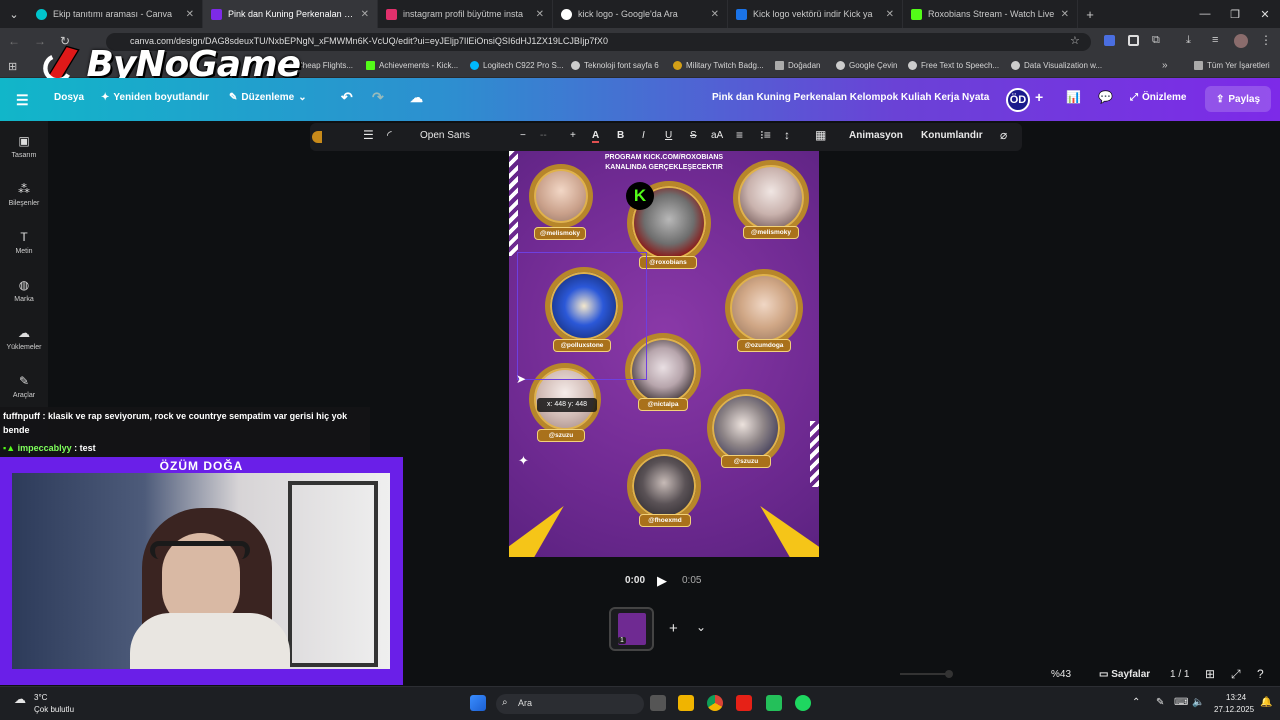 The width and height of the screenshot is (1280, 720). I want to click on bookmark-folder: Doğadan, so click(797, 65).